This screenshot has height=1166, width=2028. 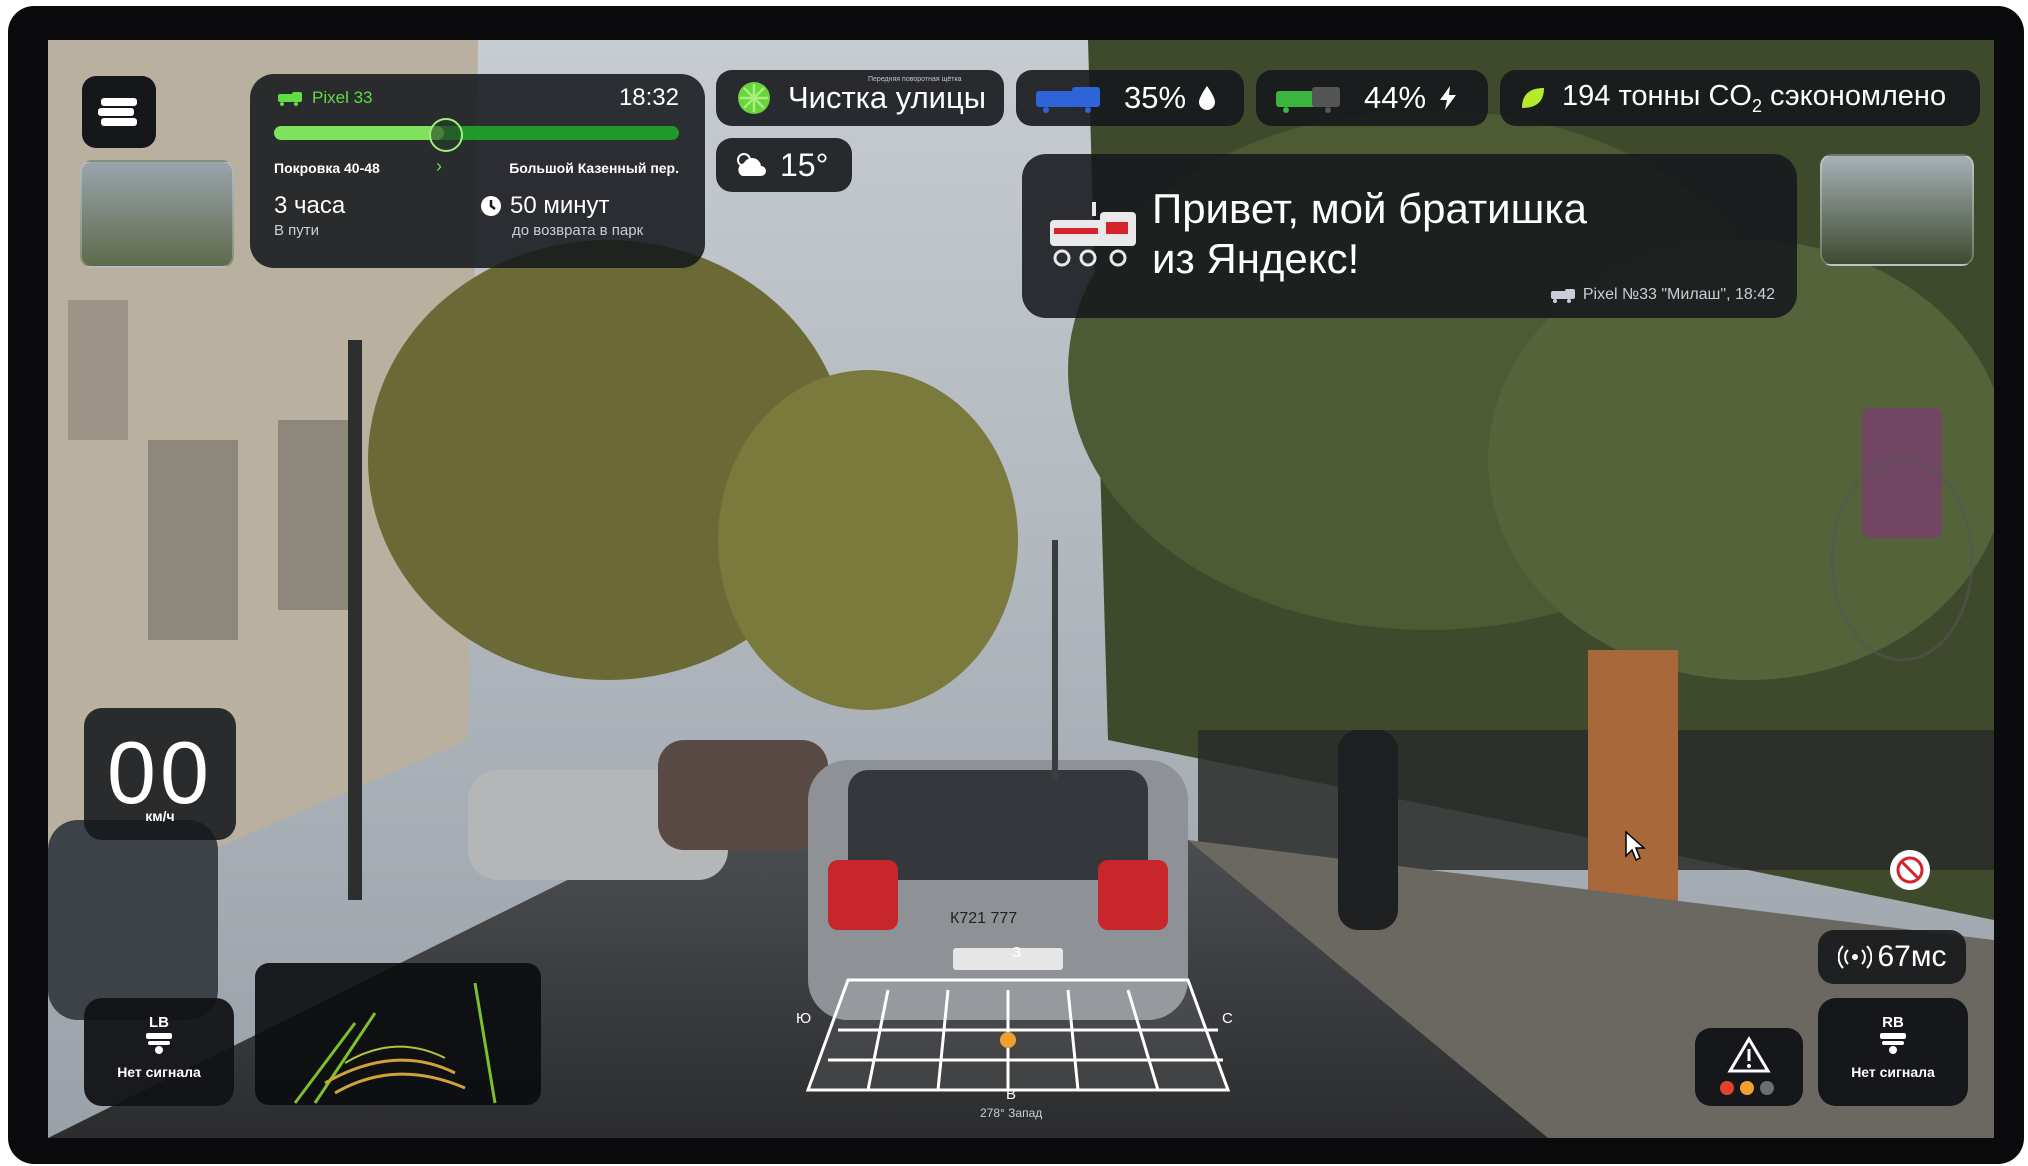 What do you see at coordinates (327, 168) in the screenshot?
I see `route-from: Покровка 40-48` at bounding box center [327, 168].